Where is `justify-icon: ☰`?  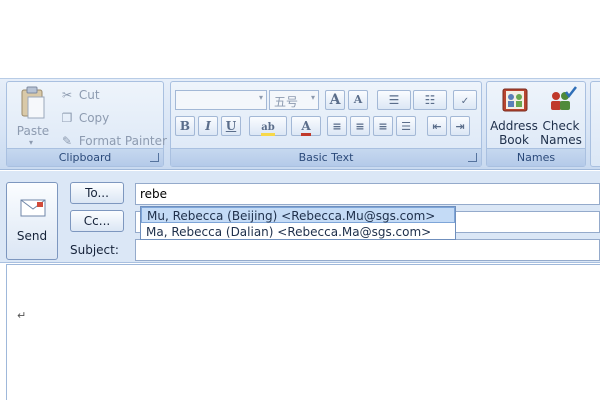 justify-icon: ☰ is located at coordinates (406, 126).